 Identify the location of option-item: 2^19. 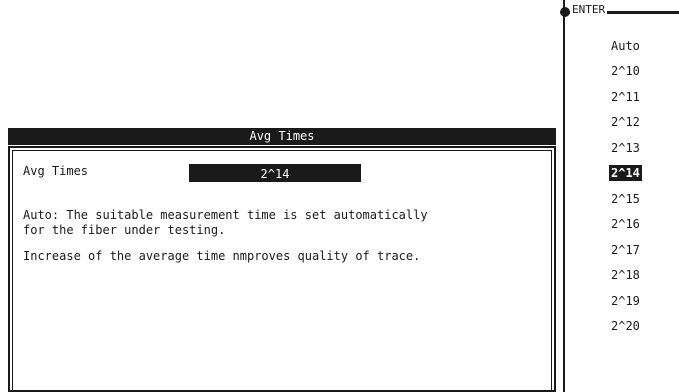
(625, 301).